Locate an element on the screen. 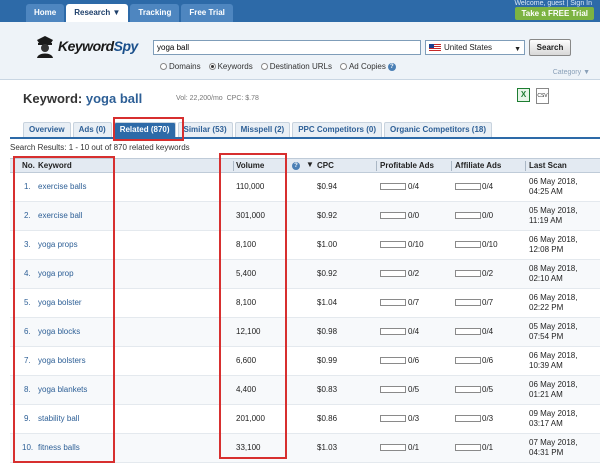  row-cpc: $1.00 is located at coordinates (327, 244).